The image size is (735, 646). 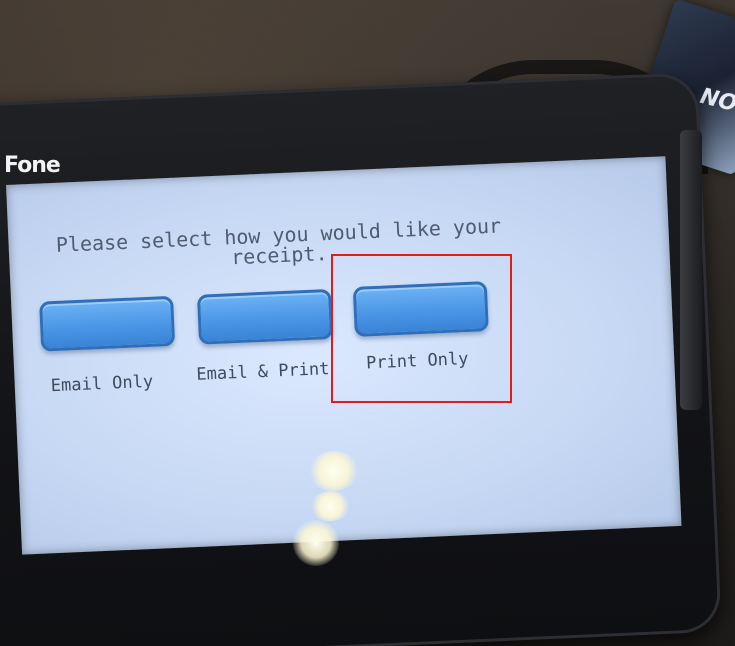 I want to click on email-and-print-label: Email & Print, so click(x=263, y=372).